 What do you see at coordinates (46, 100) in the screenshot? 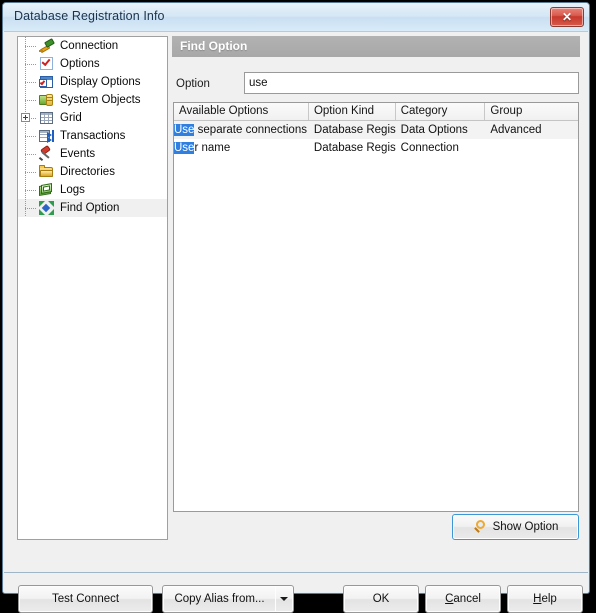
I see `system-objects-icon` at bounding box center [46, 100].